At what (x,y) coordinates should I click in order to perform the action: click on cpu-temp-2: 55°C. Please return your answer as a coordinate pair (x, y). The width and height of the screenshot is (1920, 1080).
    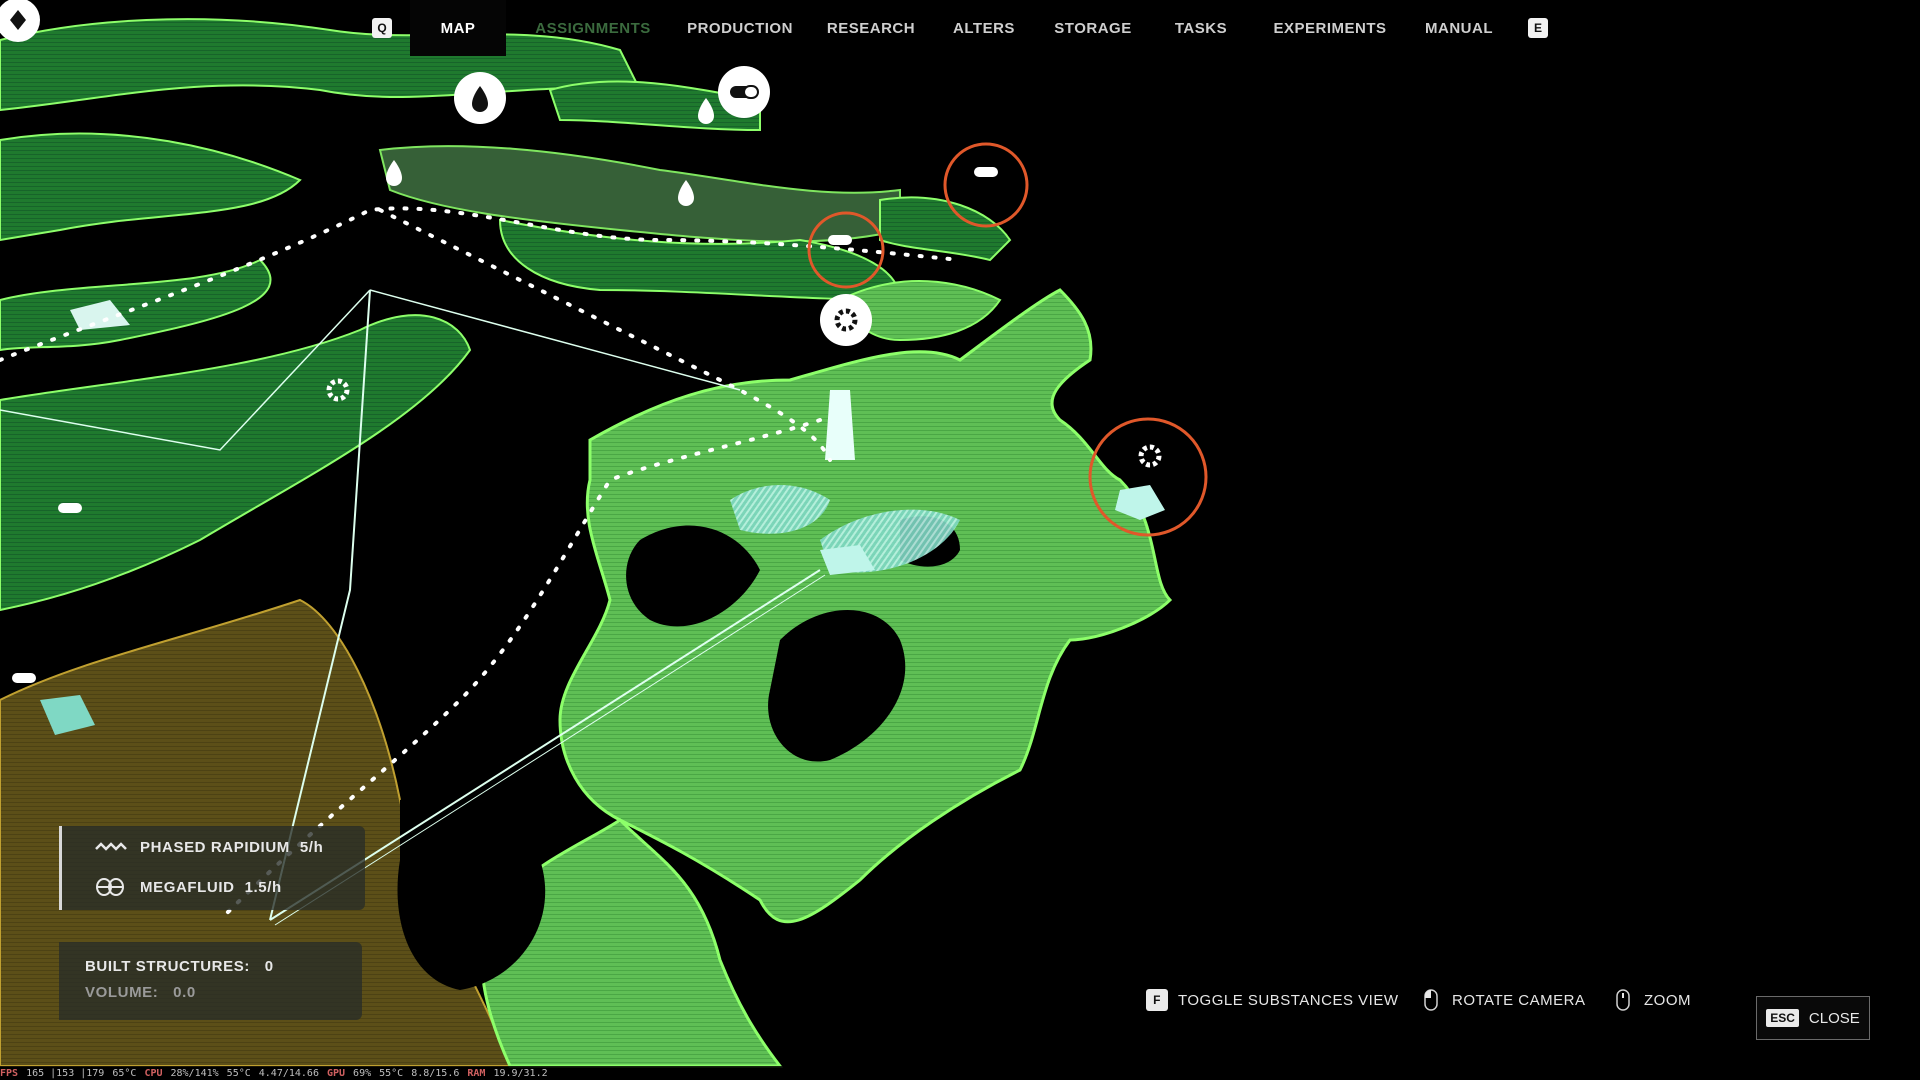
    Looking at the image, I should click on (238, 1073).